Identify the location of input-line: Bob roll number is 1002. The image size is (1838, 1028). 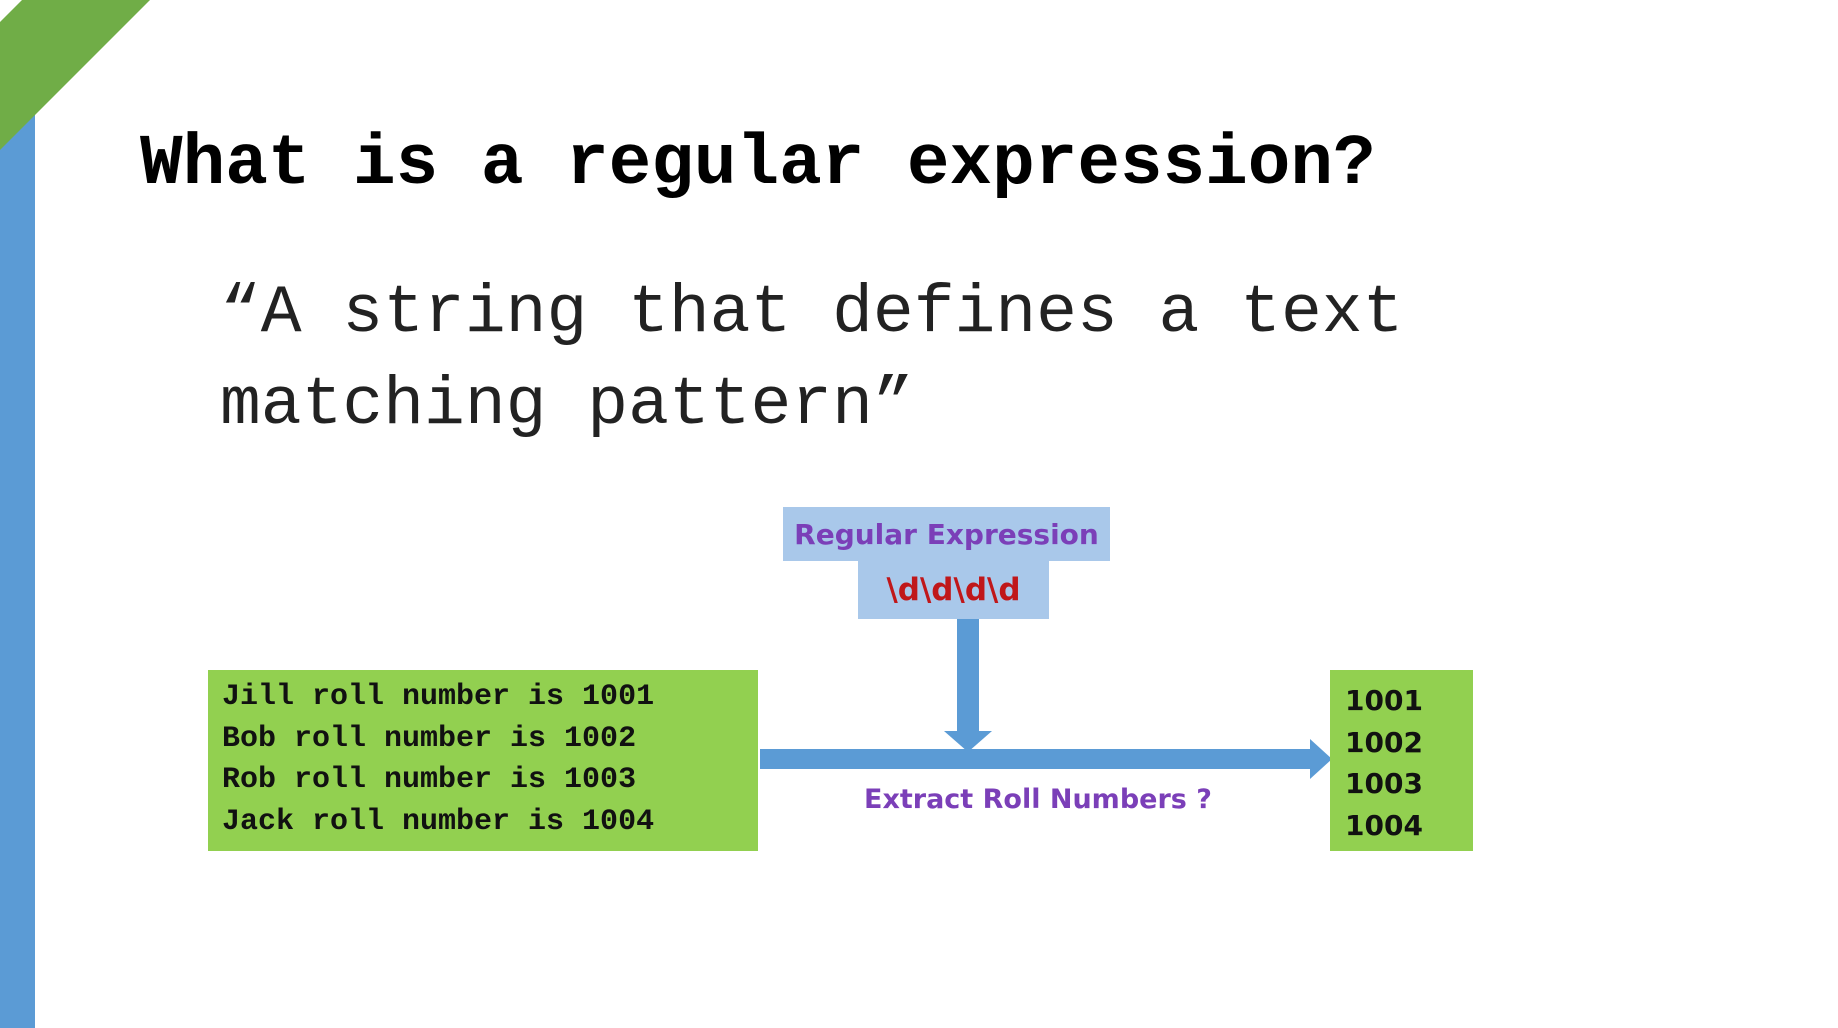
(429, 738).